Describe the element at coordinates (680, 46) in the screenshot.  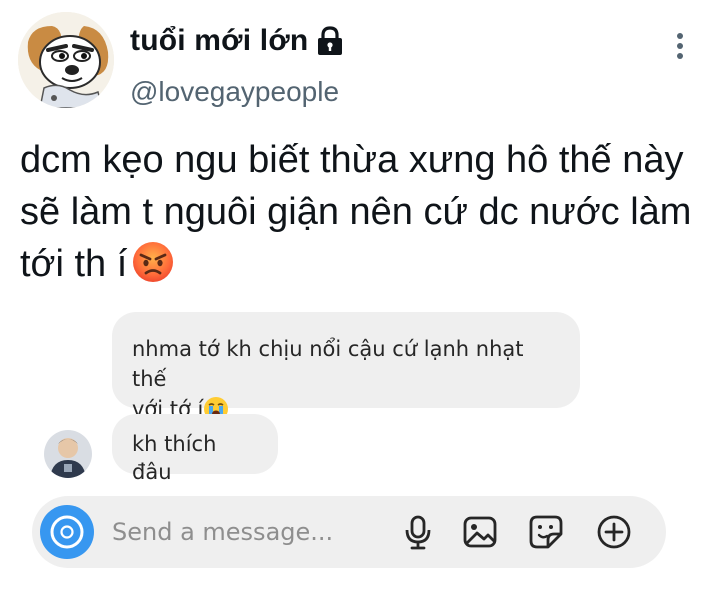
I see `more-options-icon` at that location.